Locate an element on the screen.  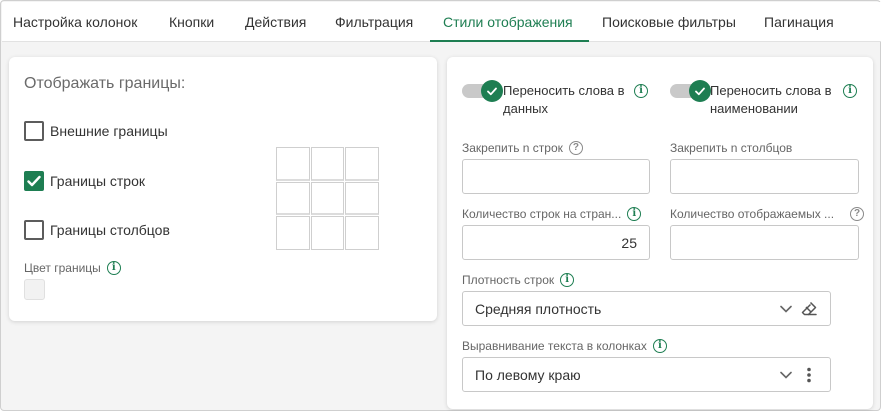
tab-filtering: Фильтрация is located at coordinates (374, 22).